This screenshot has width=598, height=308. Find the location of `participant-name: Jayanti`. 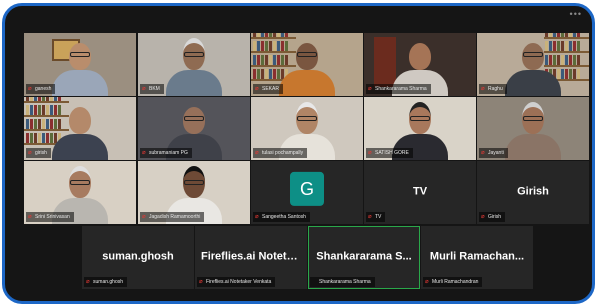

participant-name: Jayanti is located at coordinates (496, 153).